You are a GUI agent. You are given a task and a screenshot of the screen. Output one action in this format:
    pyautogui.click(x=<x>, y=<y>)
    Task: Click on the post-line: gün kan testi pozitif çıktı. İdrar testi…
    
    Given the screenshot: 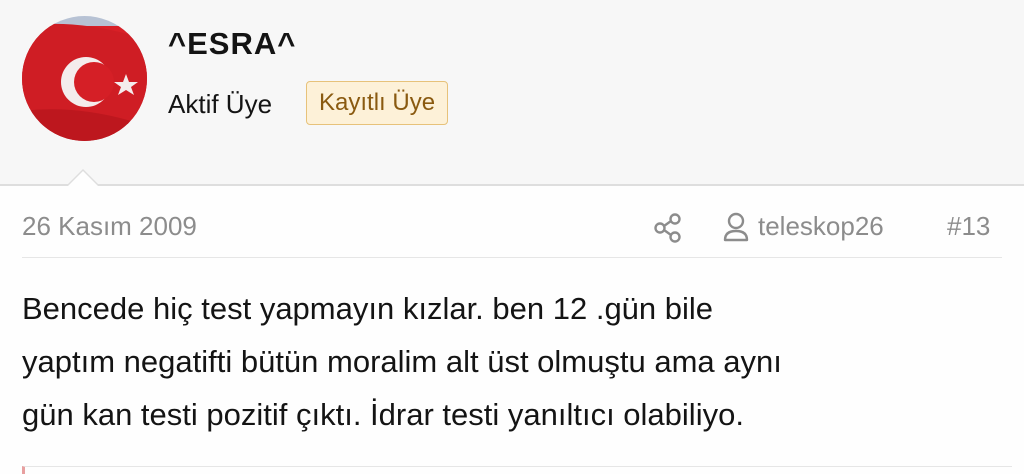 What is the action you would take?
    pyautogui.click(x=383, y=414)
    